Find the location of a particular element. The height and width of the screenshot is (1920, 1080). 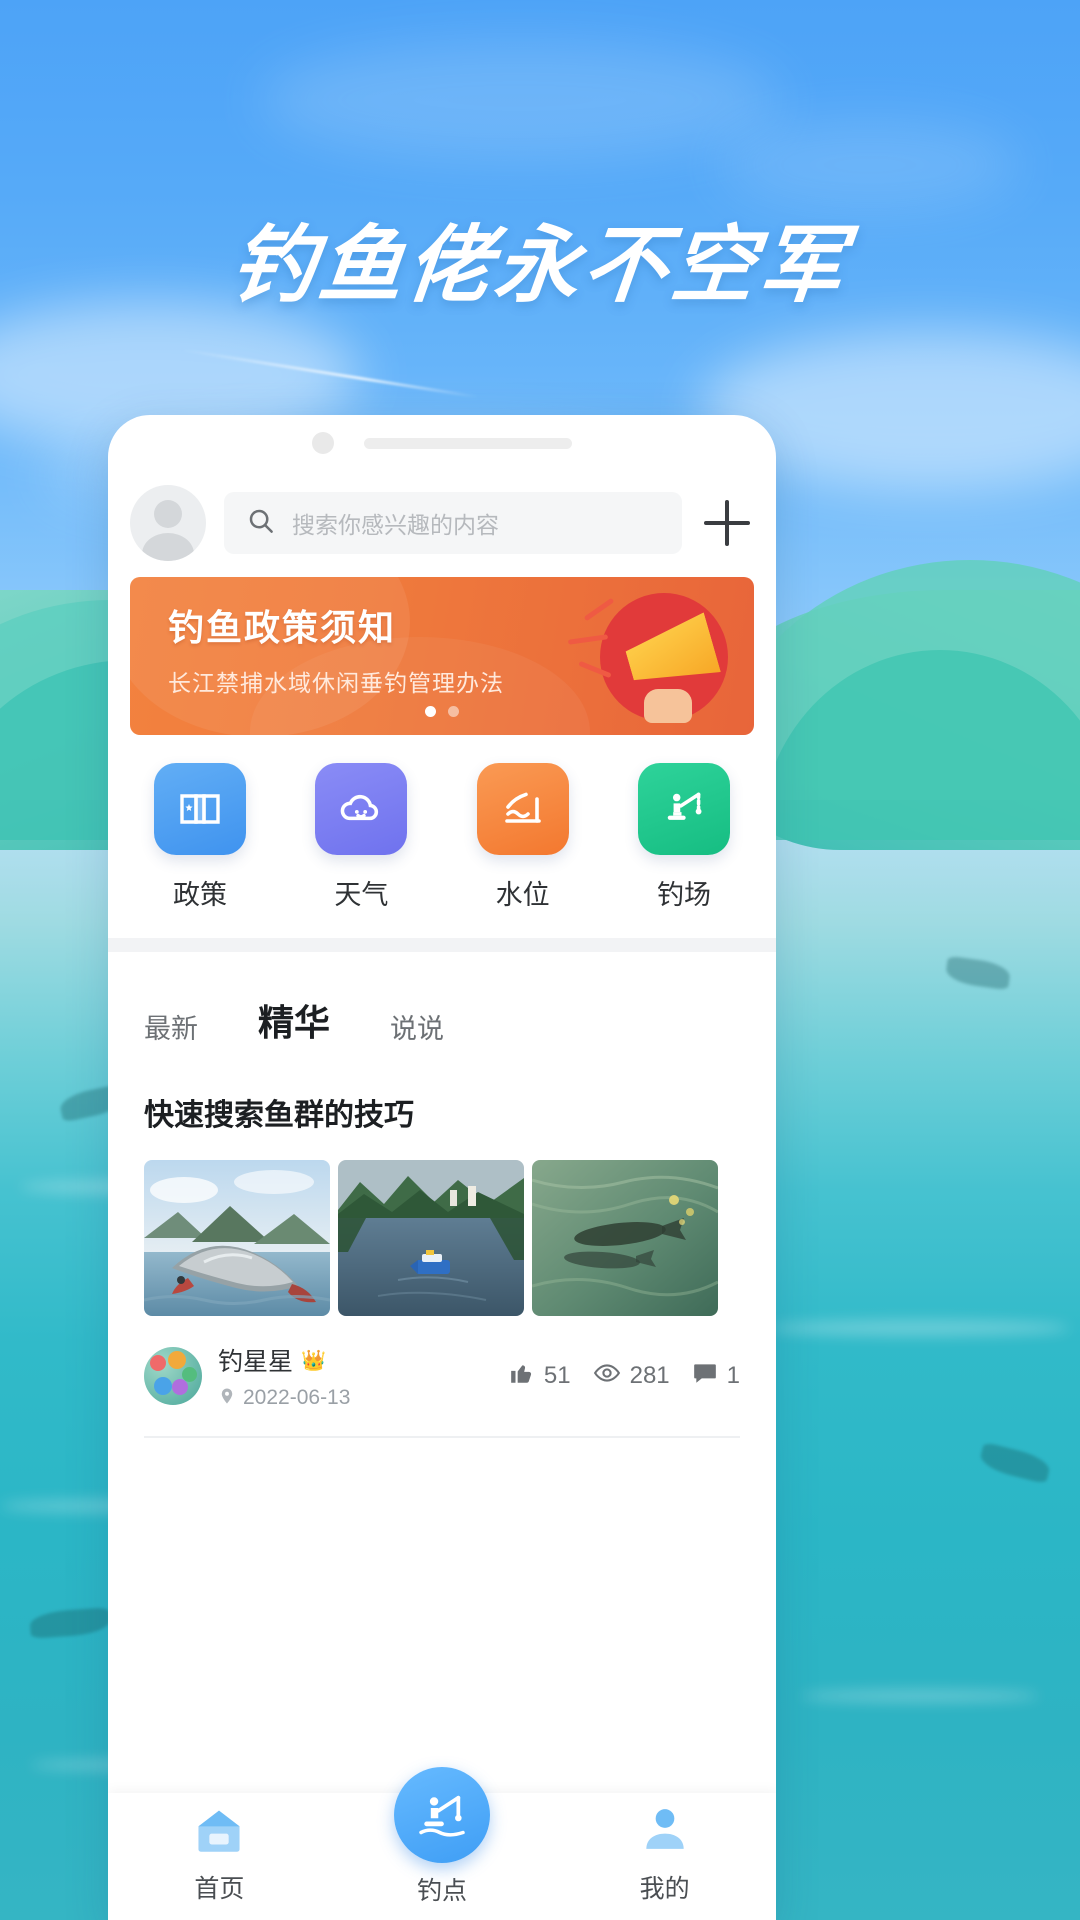

post-meta: 钓星星 👑 2022-06-13 51 281 1 is located at coordinates (442, 1363).